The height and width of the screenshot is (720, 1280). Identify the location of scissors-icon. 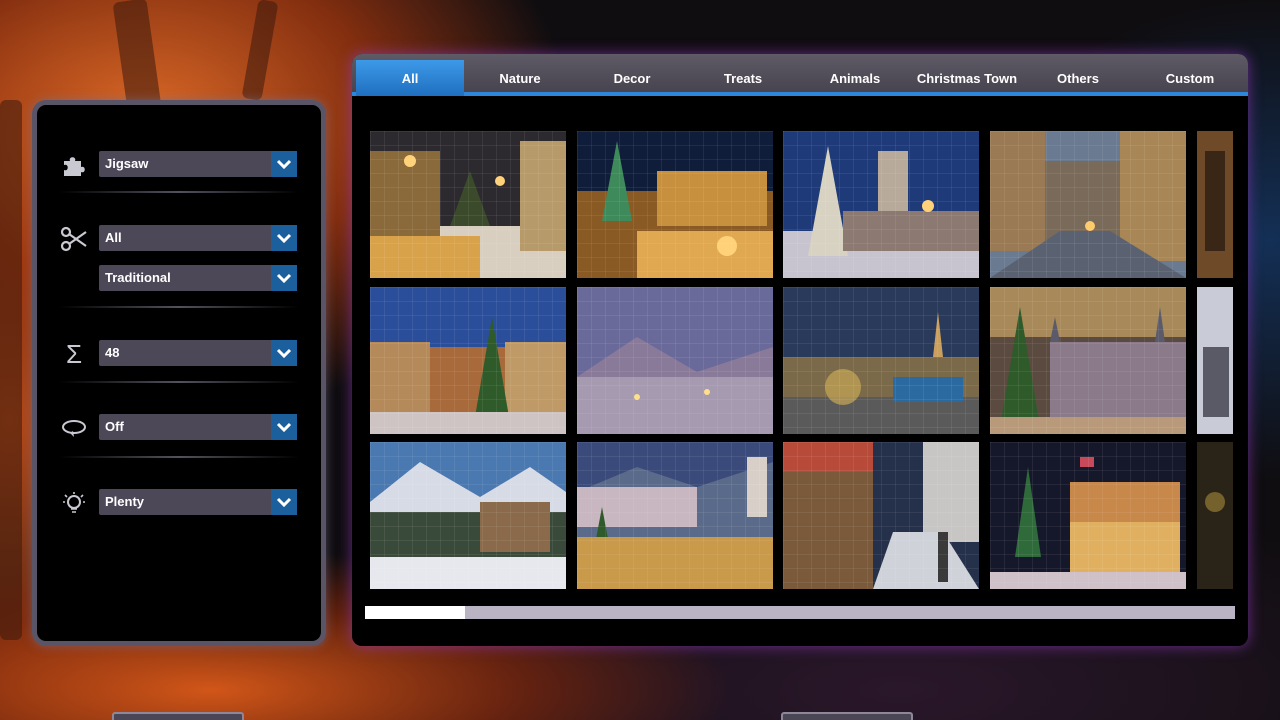
(74, 239).